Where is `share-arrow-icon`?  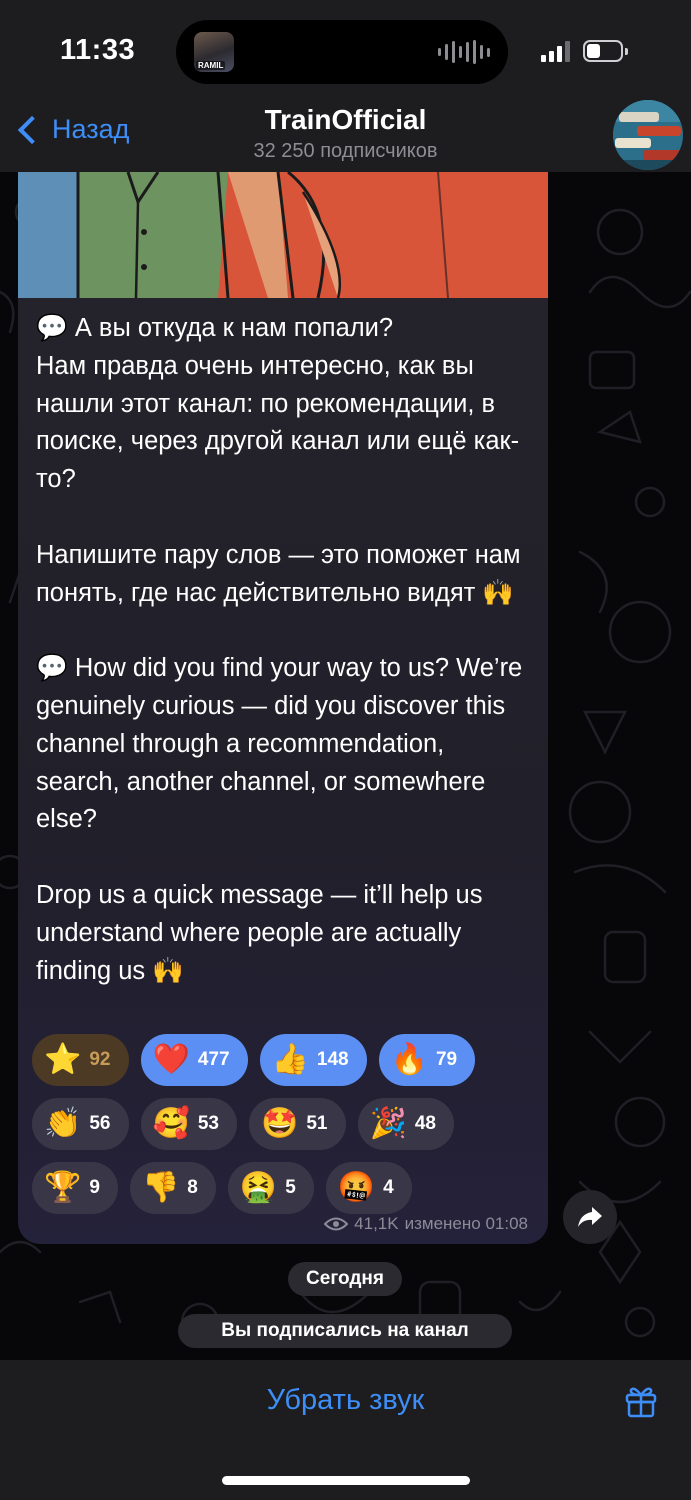
share-arrow-icon is located at coordinates (590, 1217).